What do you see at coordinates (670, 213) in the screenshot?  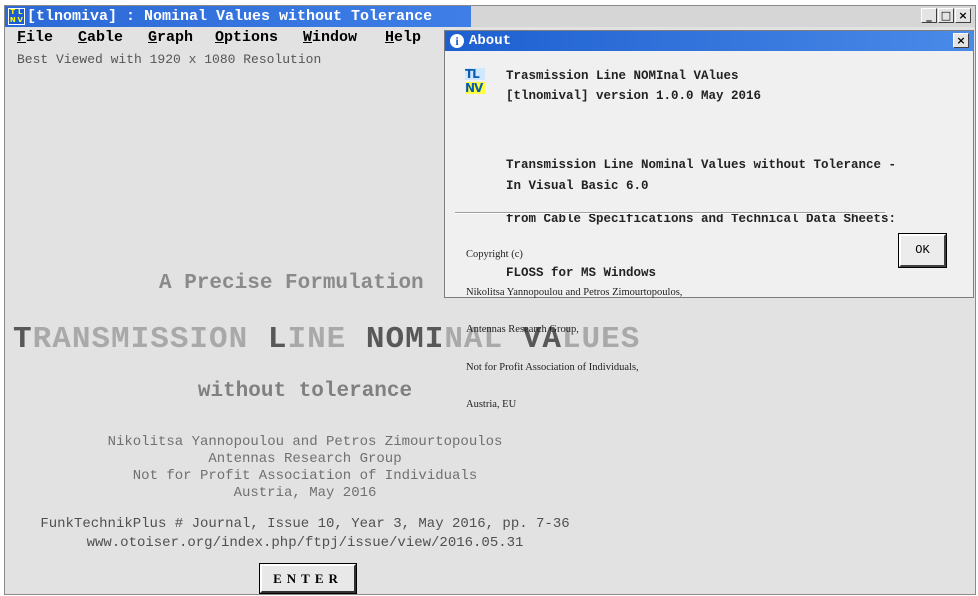 I see `about-separator` at bounding box center [670, 213].